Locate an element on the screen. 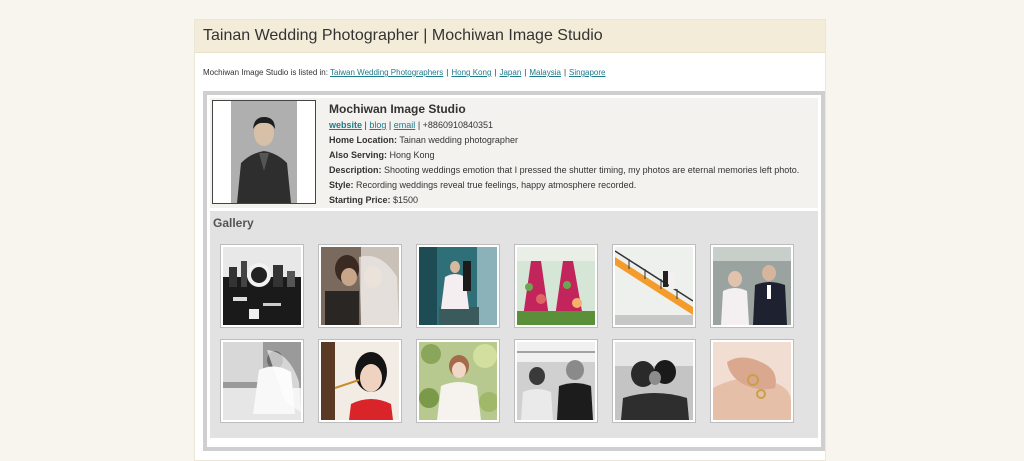 This screenshot has width=1024, height=461. couple-staircase-photo is located at coordinates (654, 286).